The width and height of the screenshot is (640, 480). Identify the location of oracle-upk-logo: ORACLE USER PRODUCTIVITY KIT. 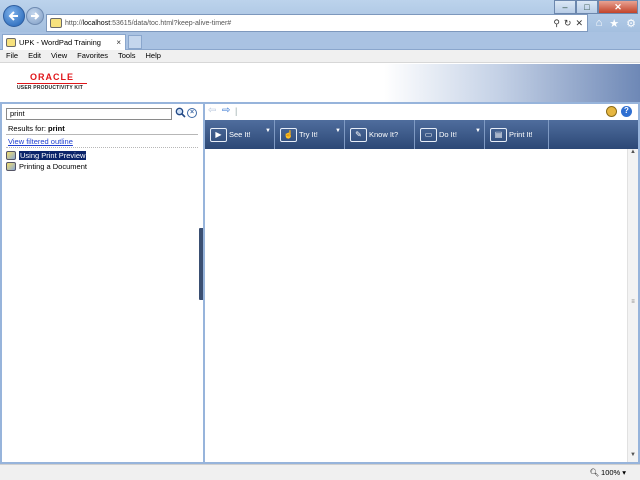
(52, 81).